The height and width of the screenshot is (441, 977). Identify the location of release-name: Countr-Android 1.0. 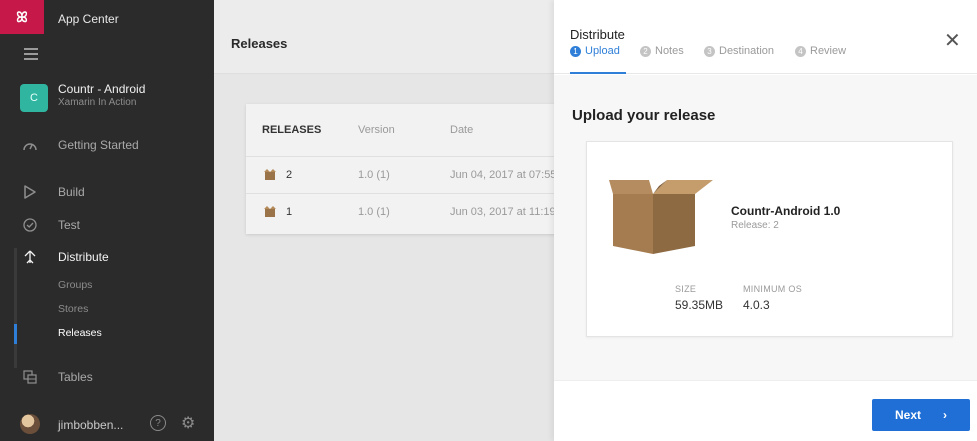
(786, 211).